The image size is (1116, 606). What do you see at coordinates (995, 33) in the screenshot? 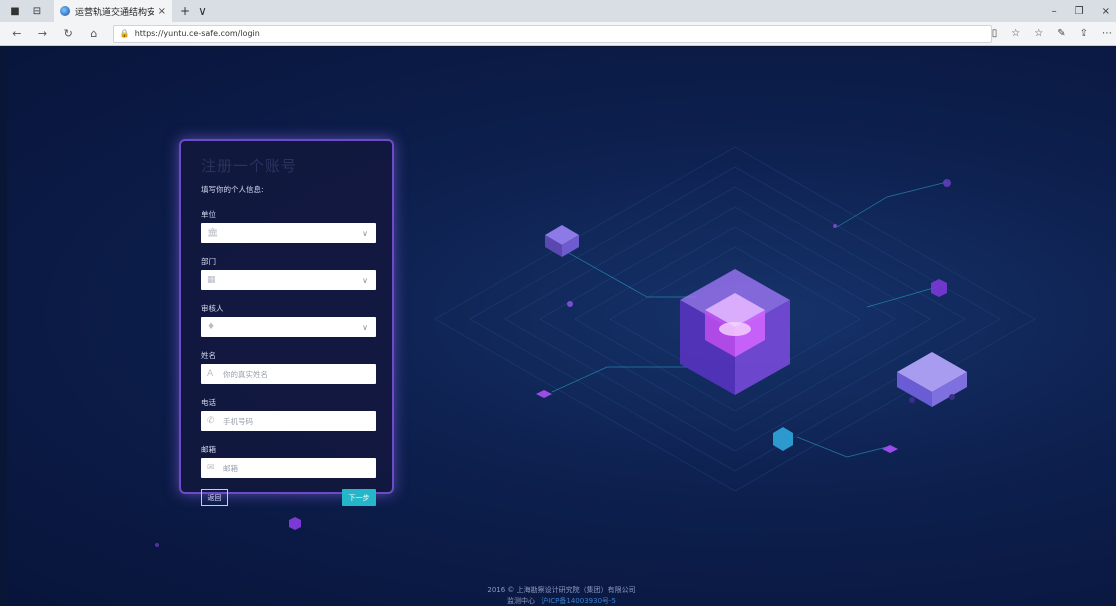
I see `reading-view-icon: ▯` at bounding box center [995, 33].